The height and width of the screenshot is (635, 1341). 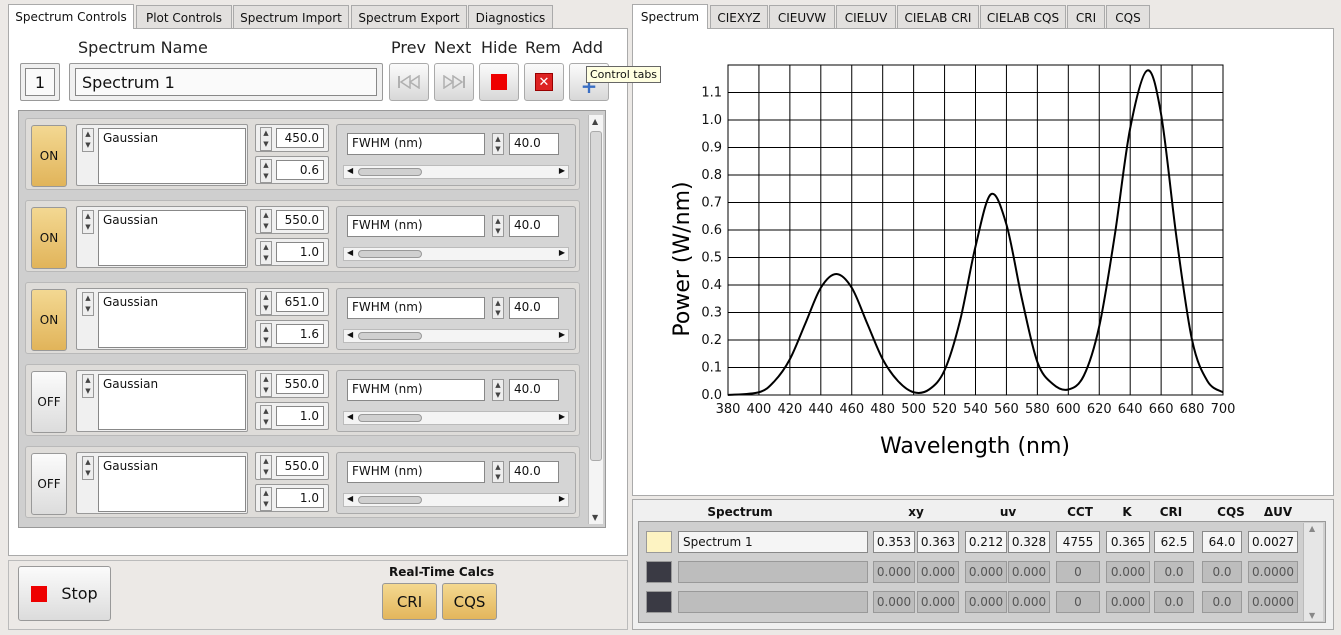 What do you see at coordinates (1128, 17) in the screenshot?
I see `tab-cqs: CQS` at bounding box center [1128, 17].